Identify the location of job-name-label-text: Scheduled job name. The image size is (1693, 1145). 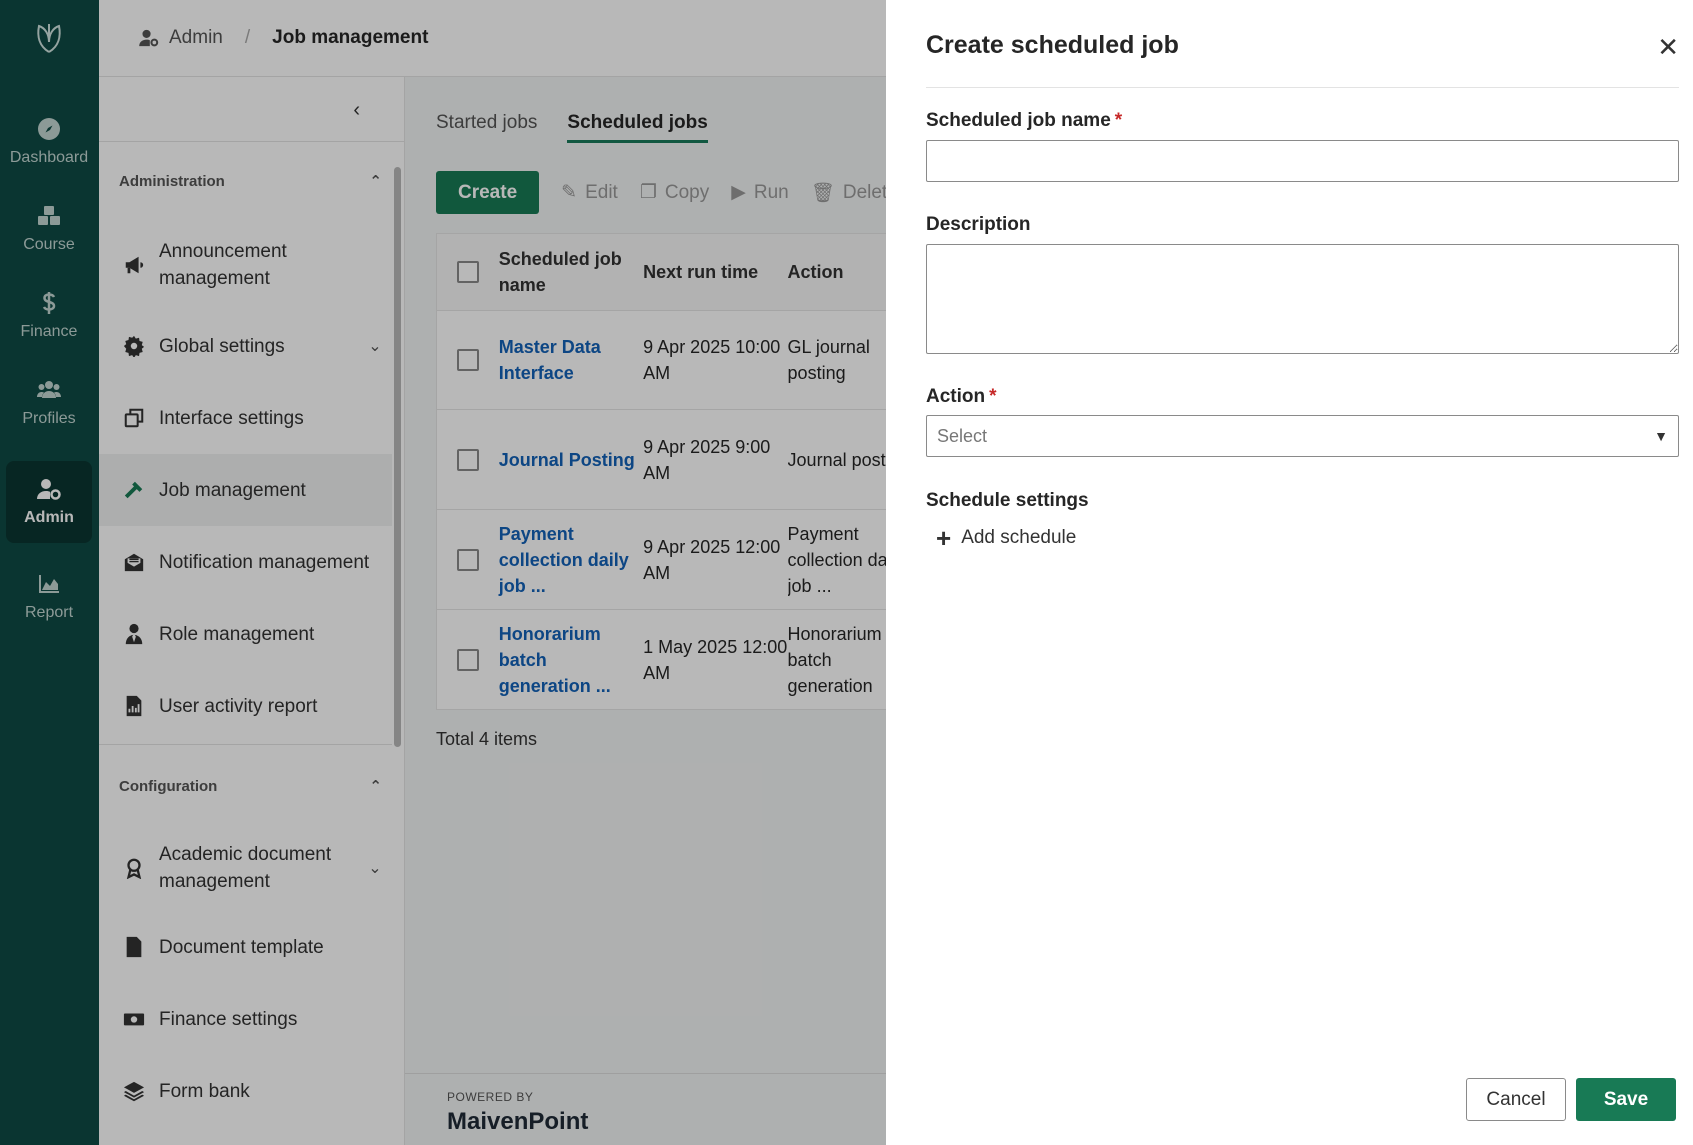
(1018, 120).